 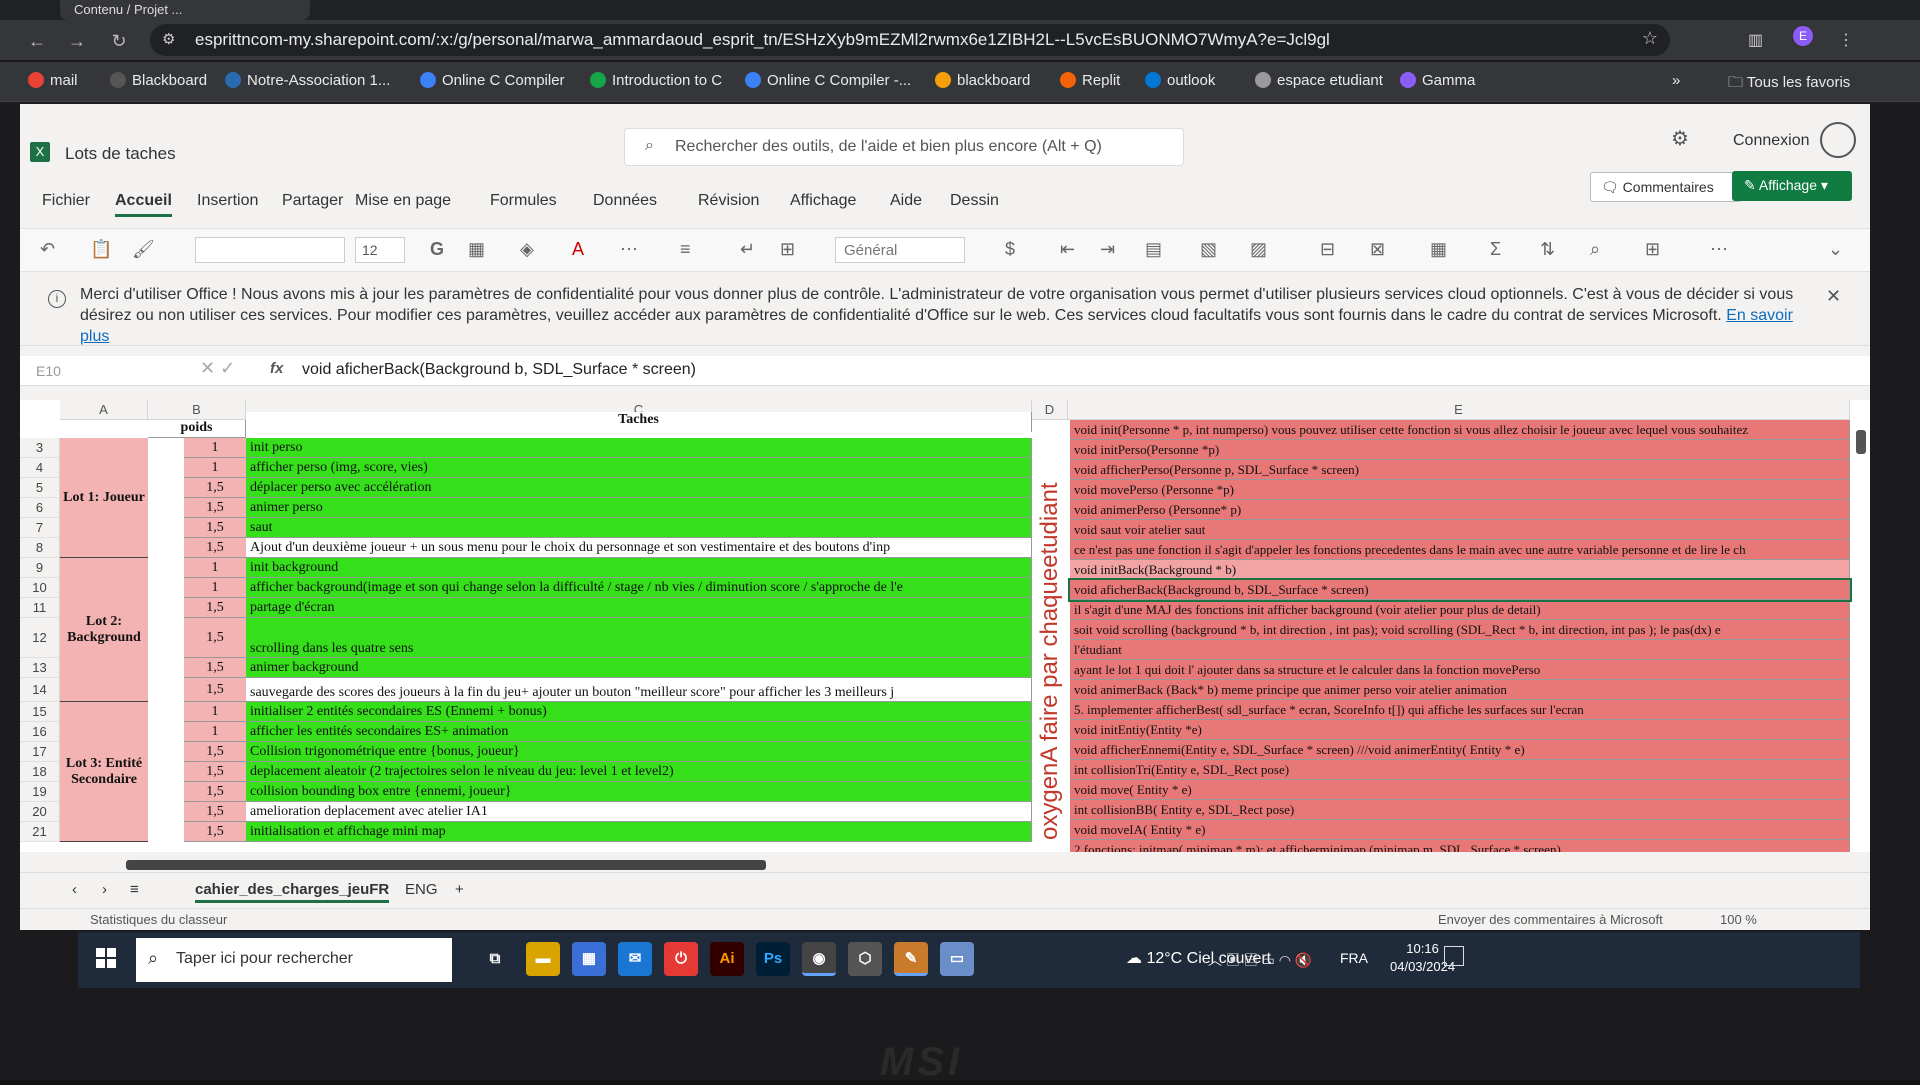 What do you see at coordinates (1459, 410) in the screenshot?
I see `column-header: E` at bounding box center [1459, 410].